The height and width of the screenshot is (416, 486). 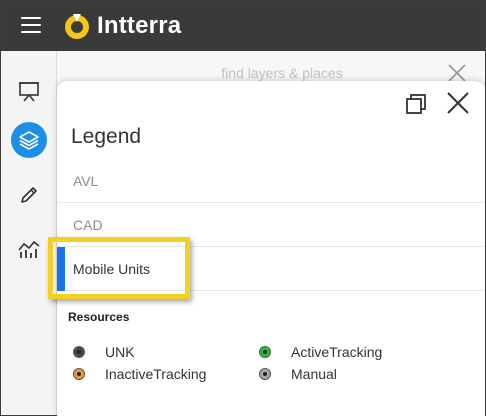 I want to click on section-label: Mobile Units, so click(x=112, y=269).